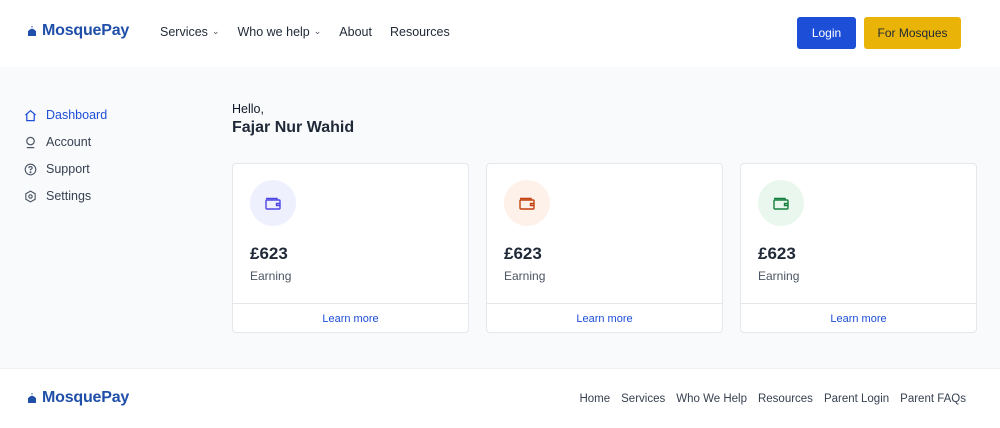 This screenshot has height=428, width=1000. What do you see at coordinates (856, 399) in the screenshot?
I see `footer-link-parent-login: Parent Login` at bounding box center [856, 399].